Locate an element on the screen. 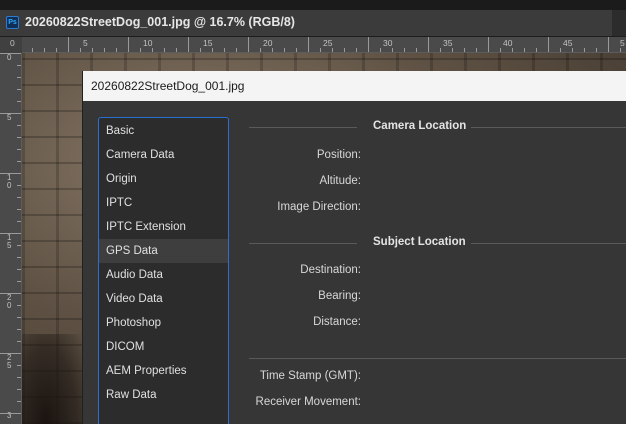  category-item-raw-data: Raw Data is located at coordinates (163, 395).